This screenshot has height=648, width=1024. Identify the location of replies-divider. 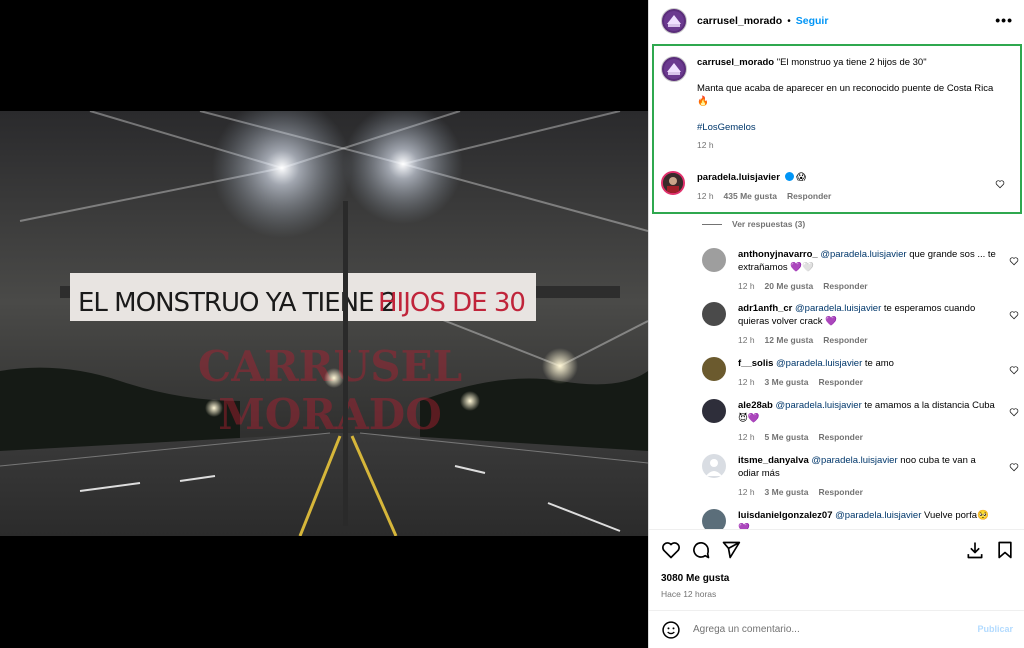
(712, 224).